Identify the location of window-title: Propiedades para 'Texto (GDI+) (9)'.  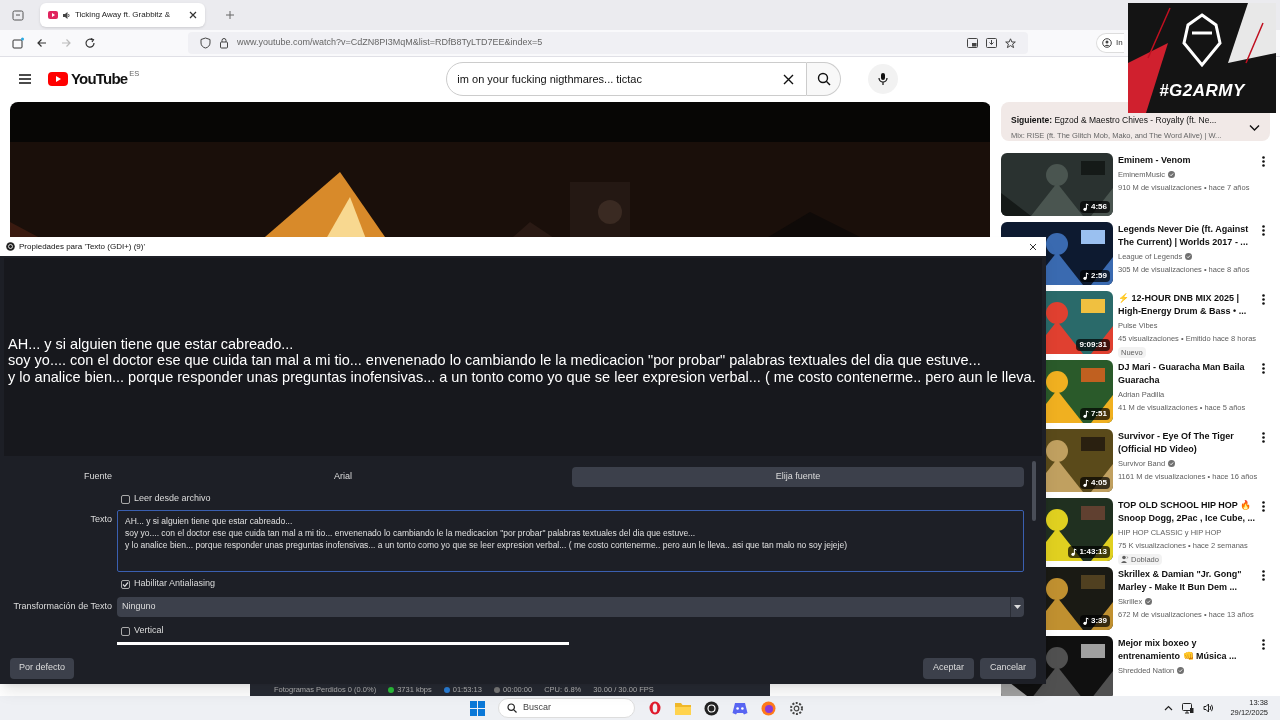
(82, 246).